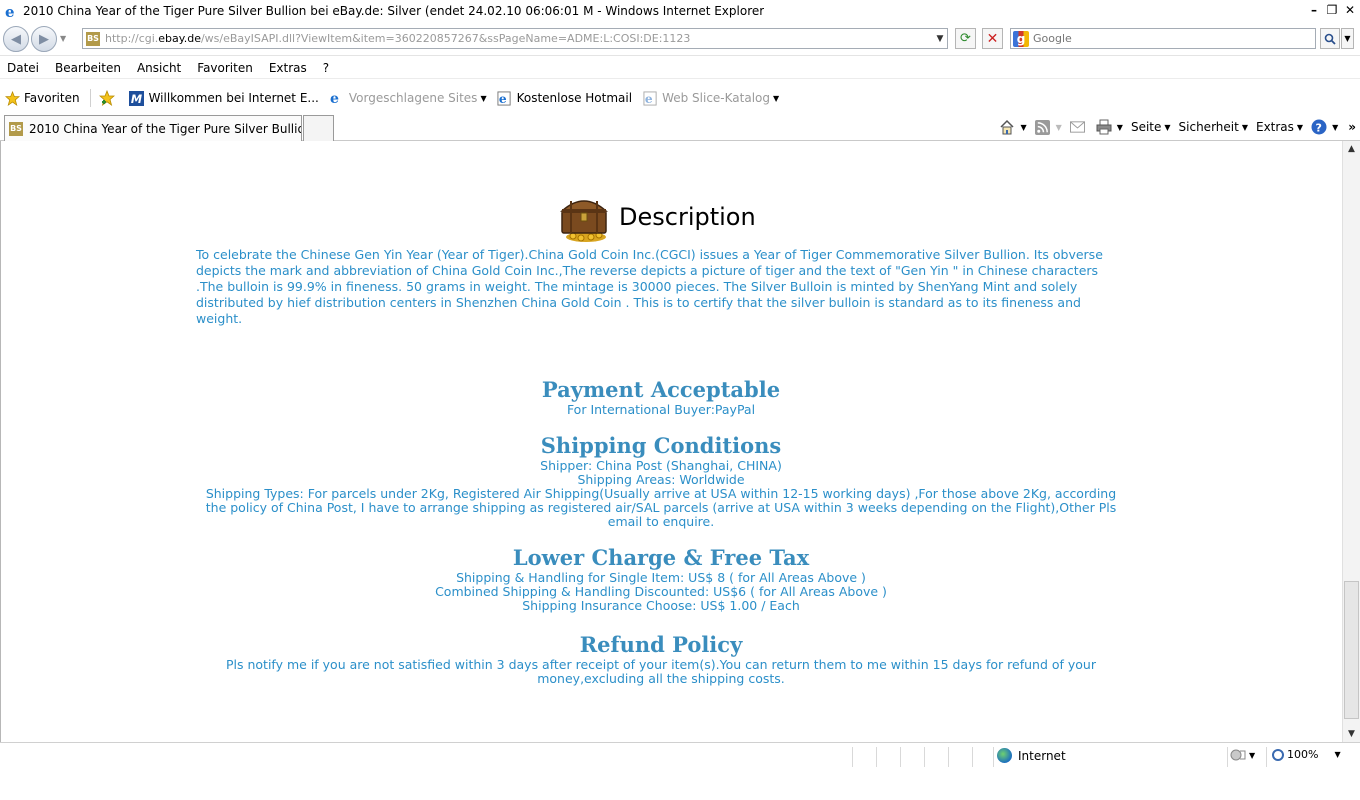 This screenshot has width=1360, height=800. I want to click on menu-favorites: Favoriten, so click(225, 68).